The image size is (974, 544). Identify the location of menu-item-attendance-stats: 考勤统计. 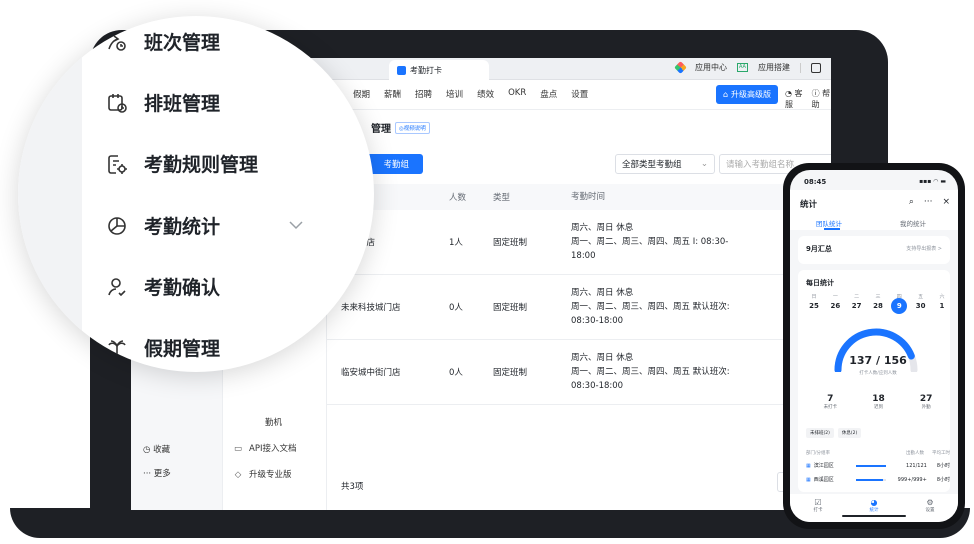
(162, 225).